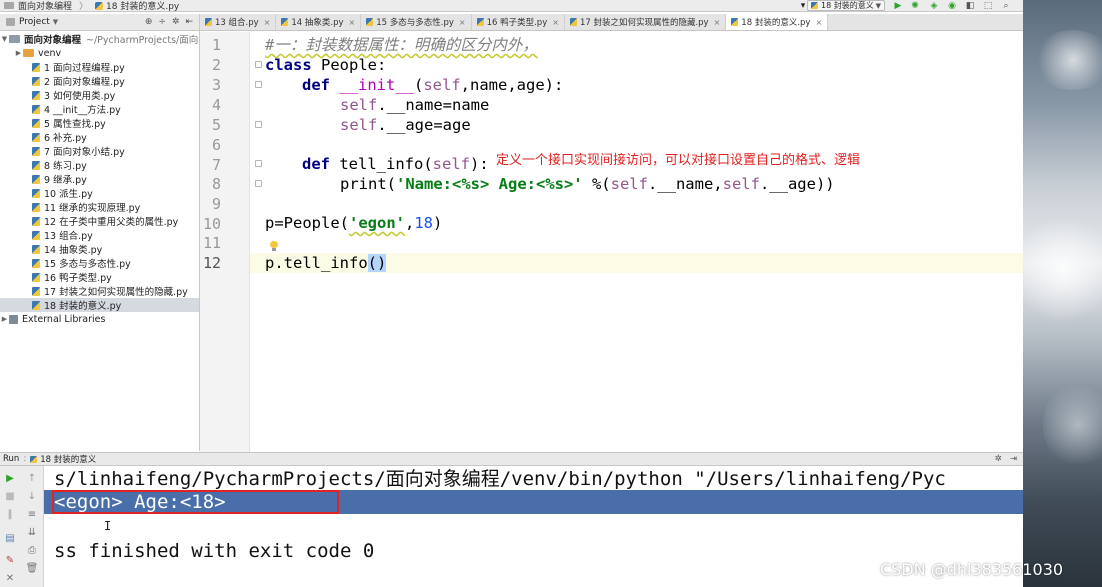 The height and width of the screenshot is (587, 1102). What do you see at coordinates (99, 277) in the screenshot?
I see `tree-file: 16 鸭子类型.py` at bounding box center [99, 277].